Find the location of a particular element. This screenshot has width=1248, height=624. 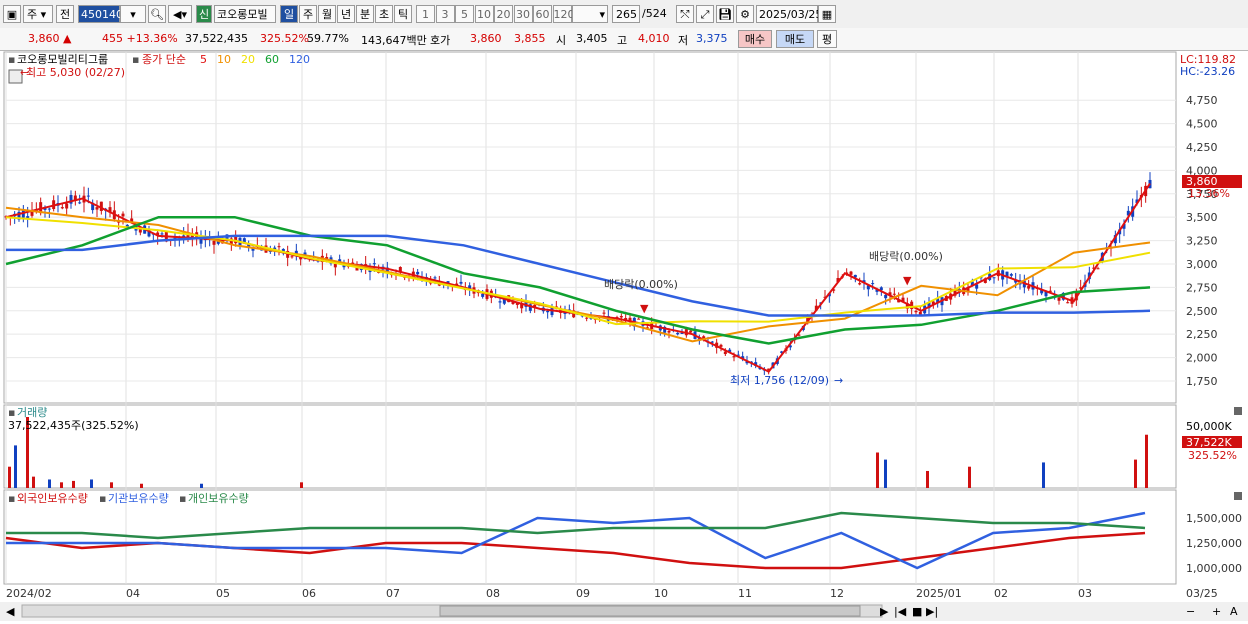

x-tick-label: 11 is located at coordinates (745, 593).